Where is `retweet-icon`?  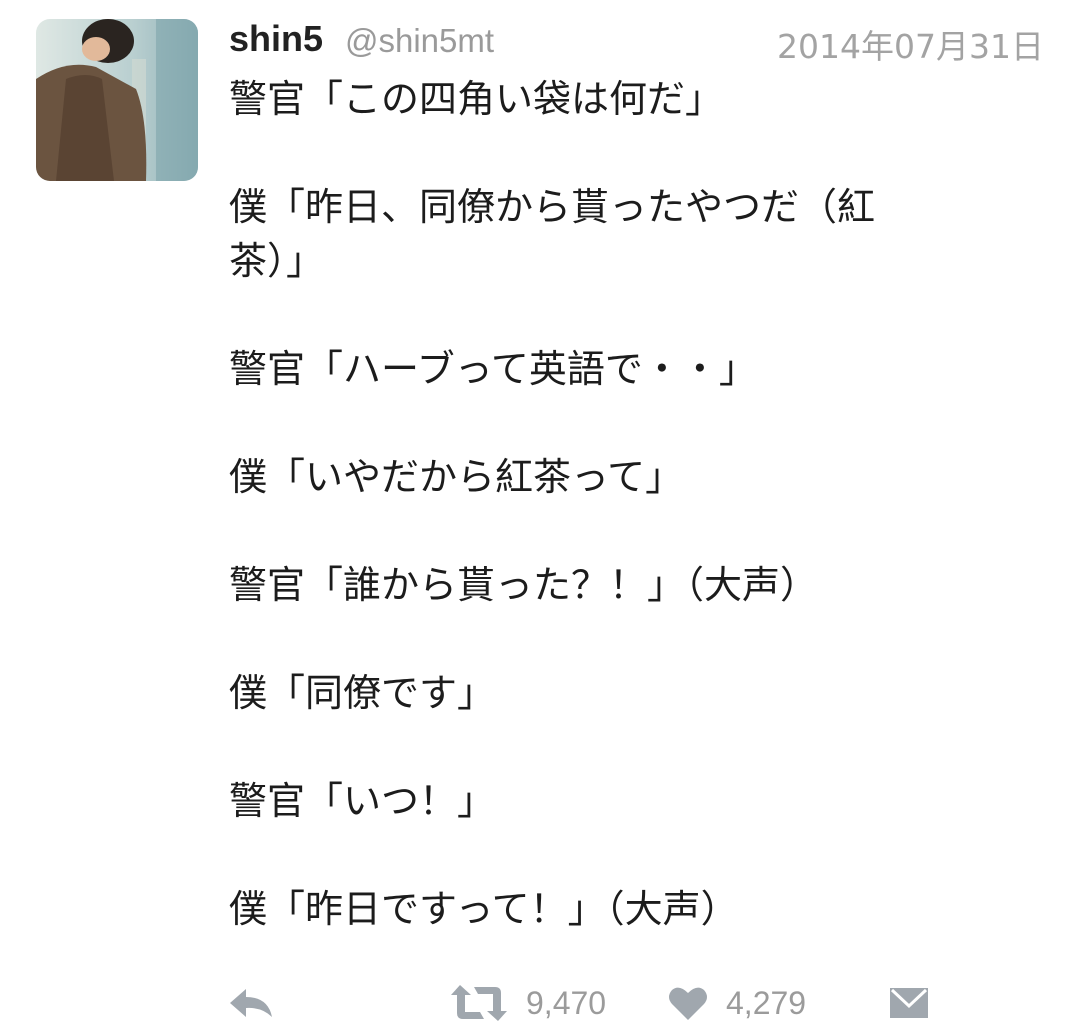
retweet-icon is located at coordinates (479, 1003).